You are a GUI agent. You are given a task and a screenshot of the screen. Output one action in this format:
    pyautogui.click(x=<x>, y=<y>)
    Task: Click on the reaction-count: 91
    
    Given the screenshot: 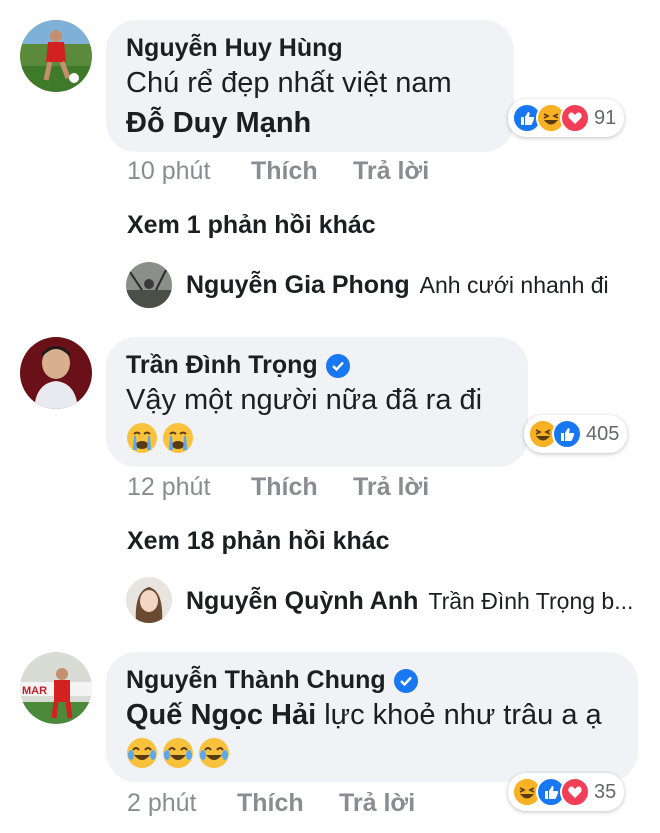 What is the action you would take?
    pyautogui.click(x=605, y=117)
    